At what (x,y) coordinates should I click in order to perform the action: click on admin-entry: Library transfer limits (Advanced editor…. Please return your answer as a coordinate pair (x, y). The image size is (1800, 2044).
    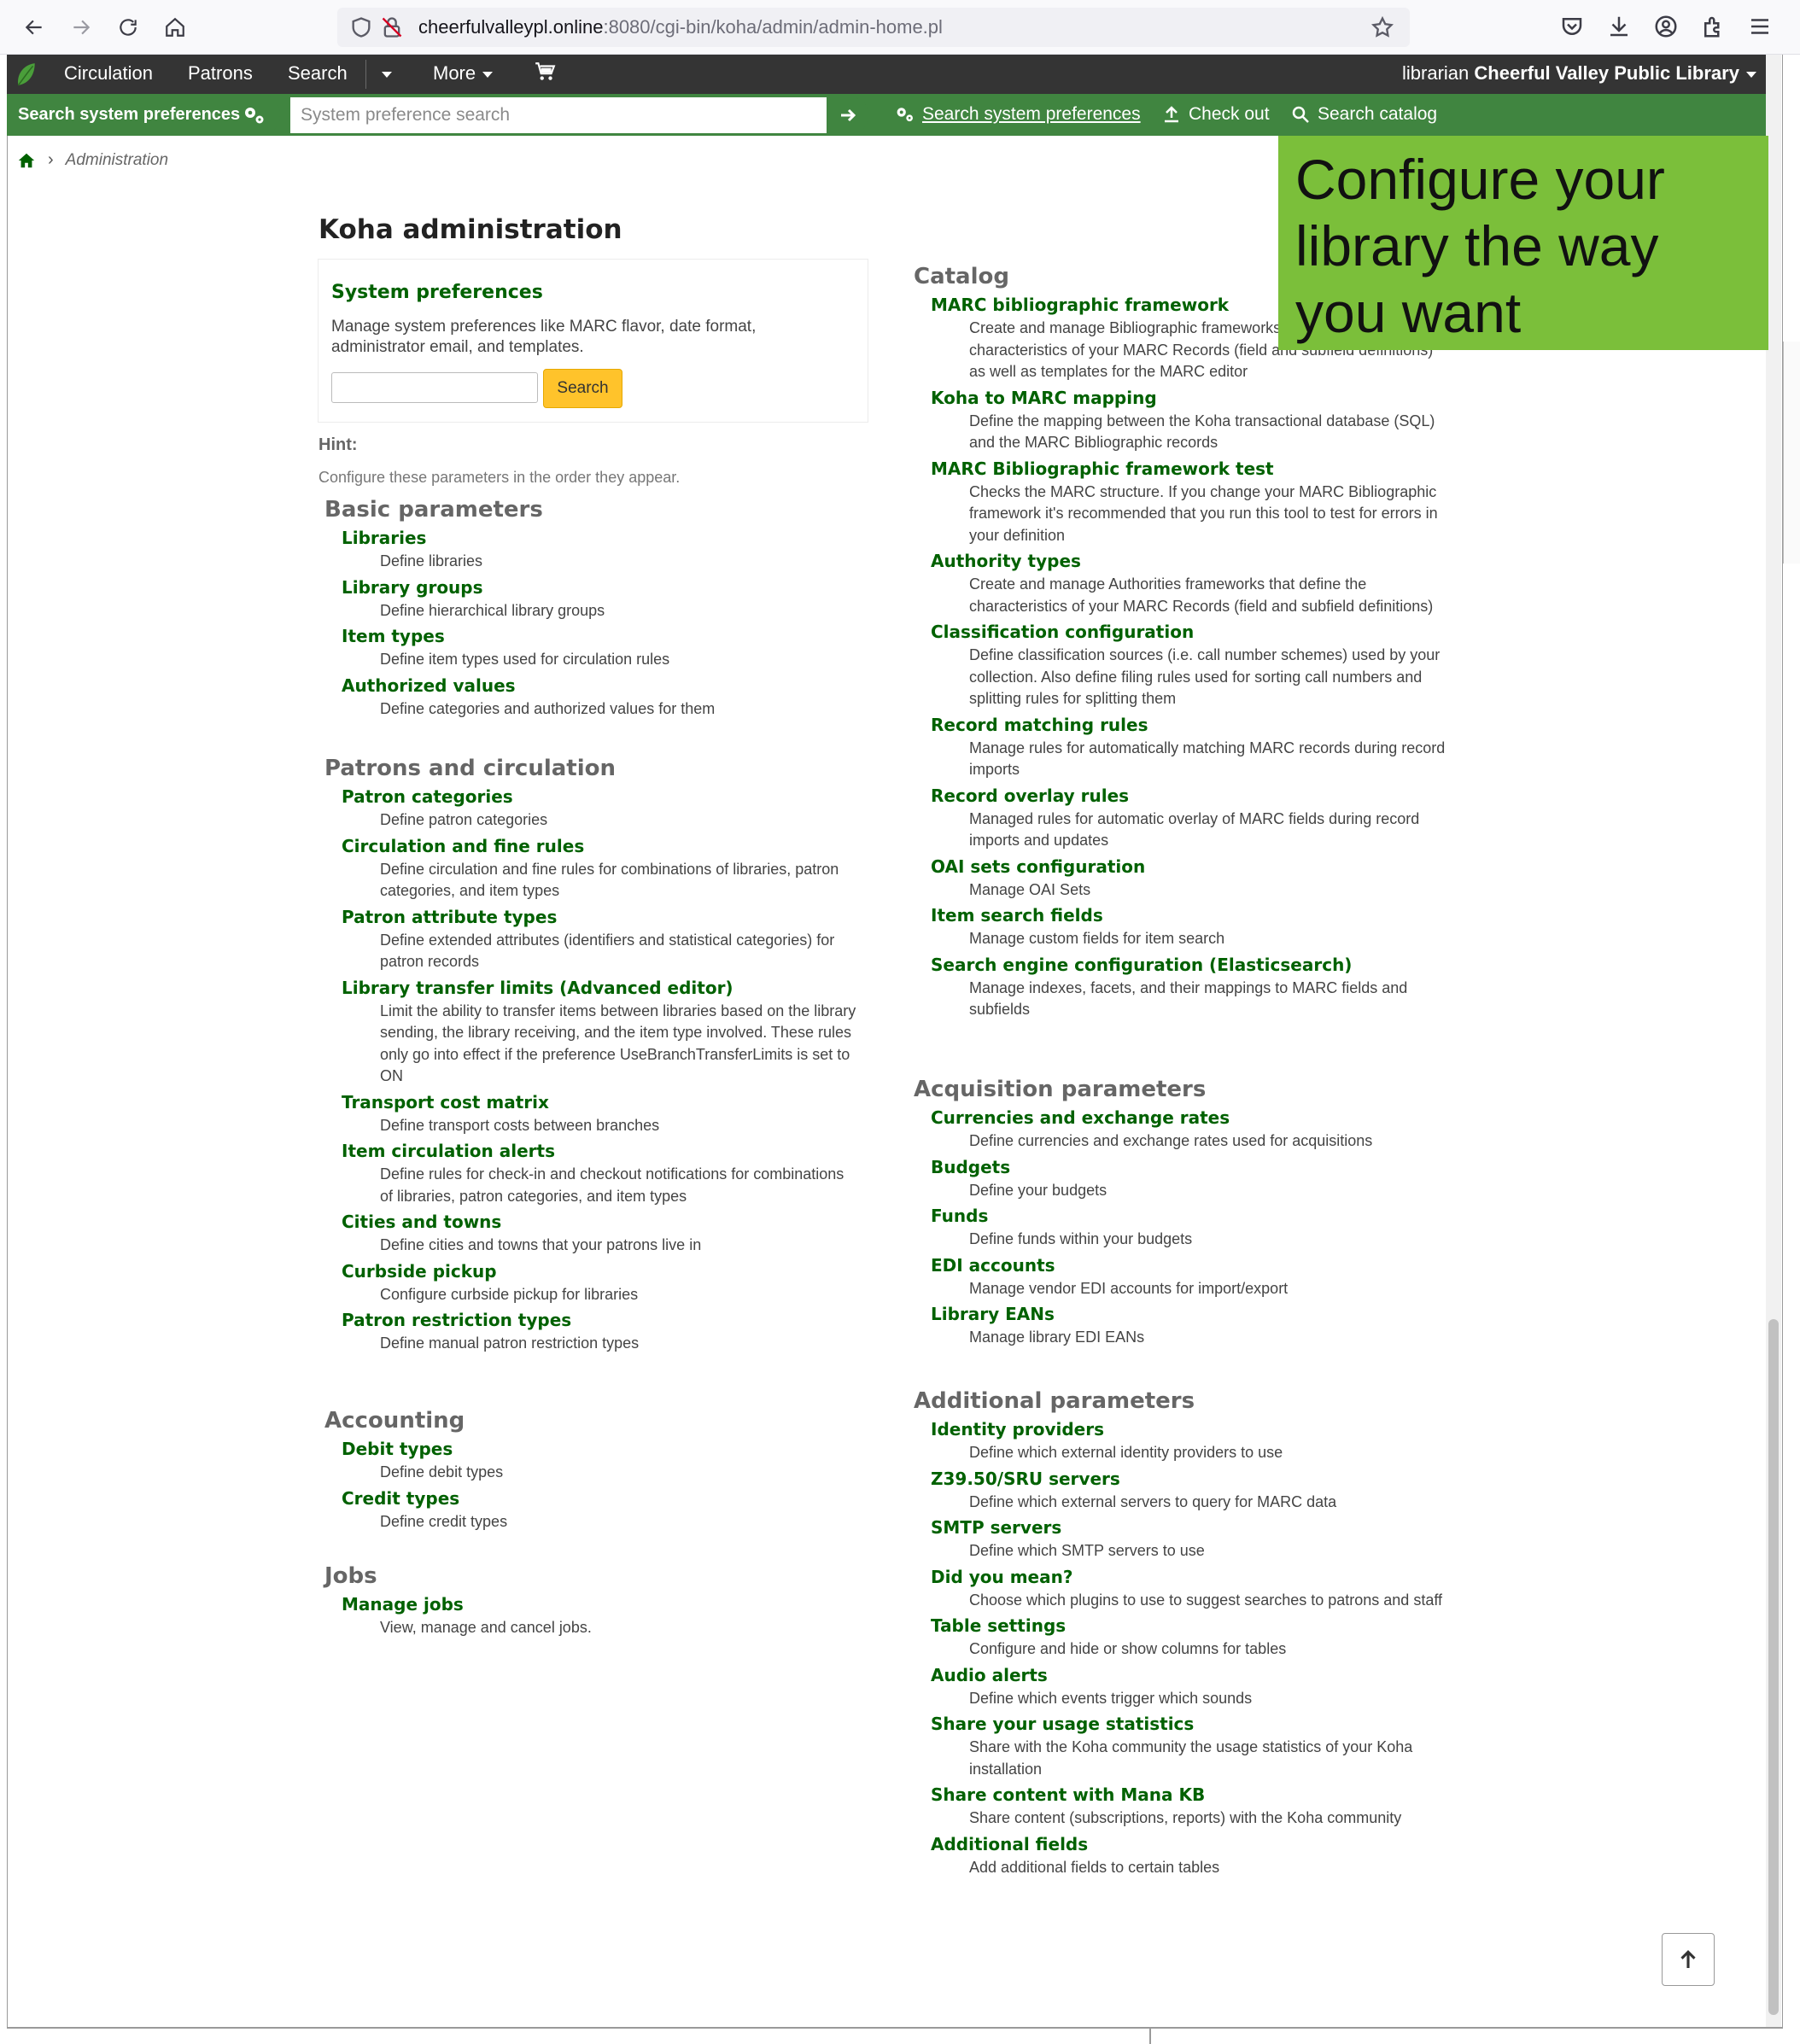
    Looking at the image, I should click on (611, 1032).